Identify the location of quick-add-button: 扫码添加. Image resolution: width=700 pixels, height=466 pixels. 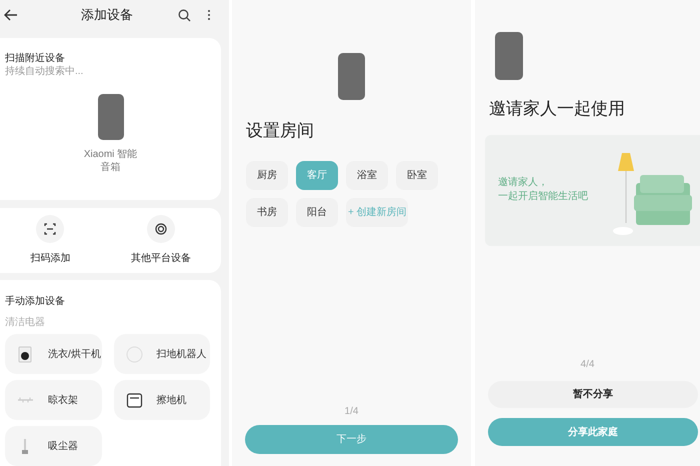
(50, 240).